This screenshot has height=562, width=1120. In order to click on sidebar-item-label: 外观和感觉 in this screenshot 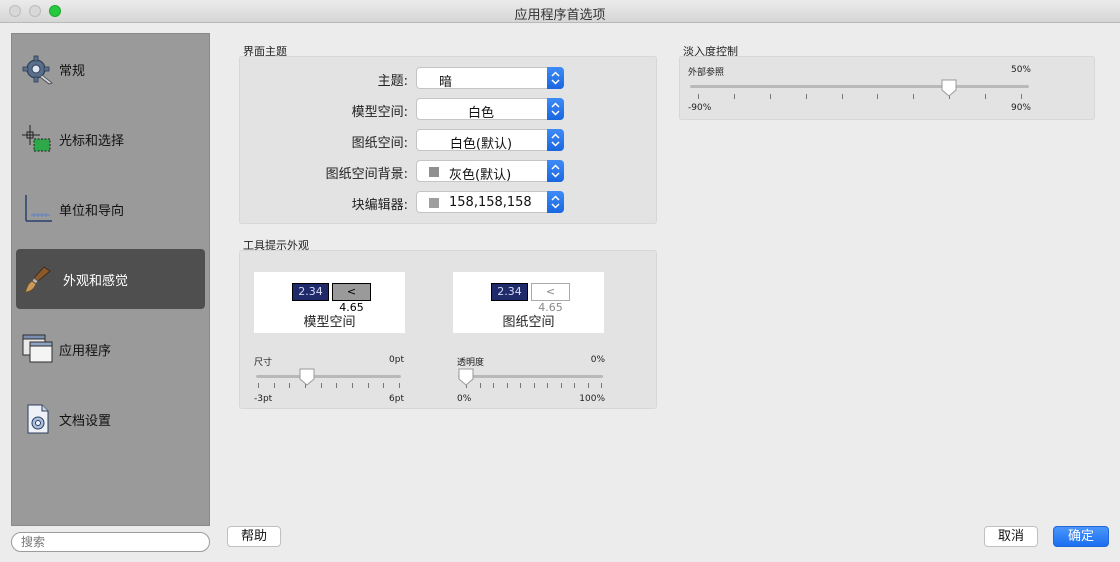, I will do `click(96, 281)`.